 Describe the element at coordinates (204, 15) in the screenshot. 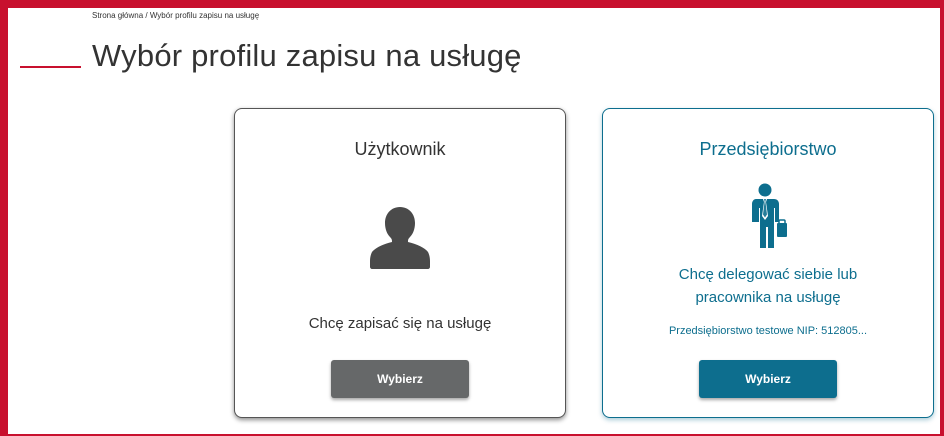

I see `breadcrumb-current: Wybór profilu zapisu na usługę` at that location.